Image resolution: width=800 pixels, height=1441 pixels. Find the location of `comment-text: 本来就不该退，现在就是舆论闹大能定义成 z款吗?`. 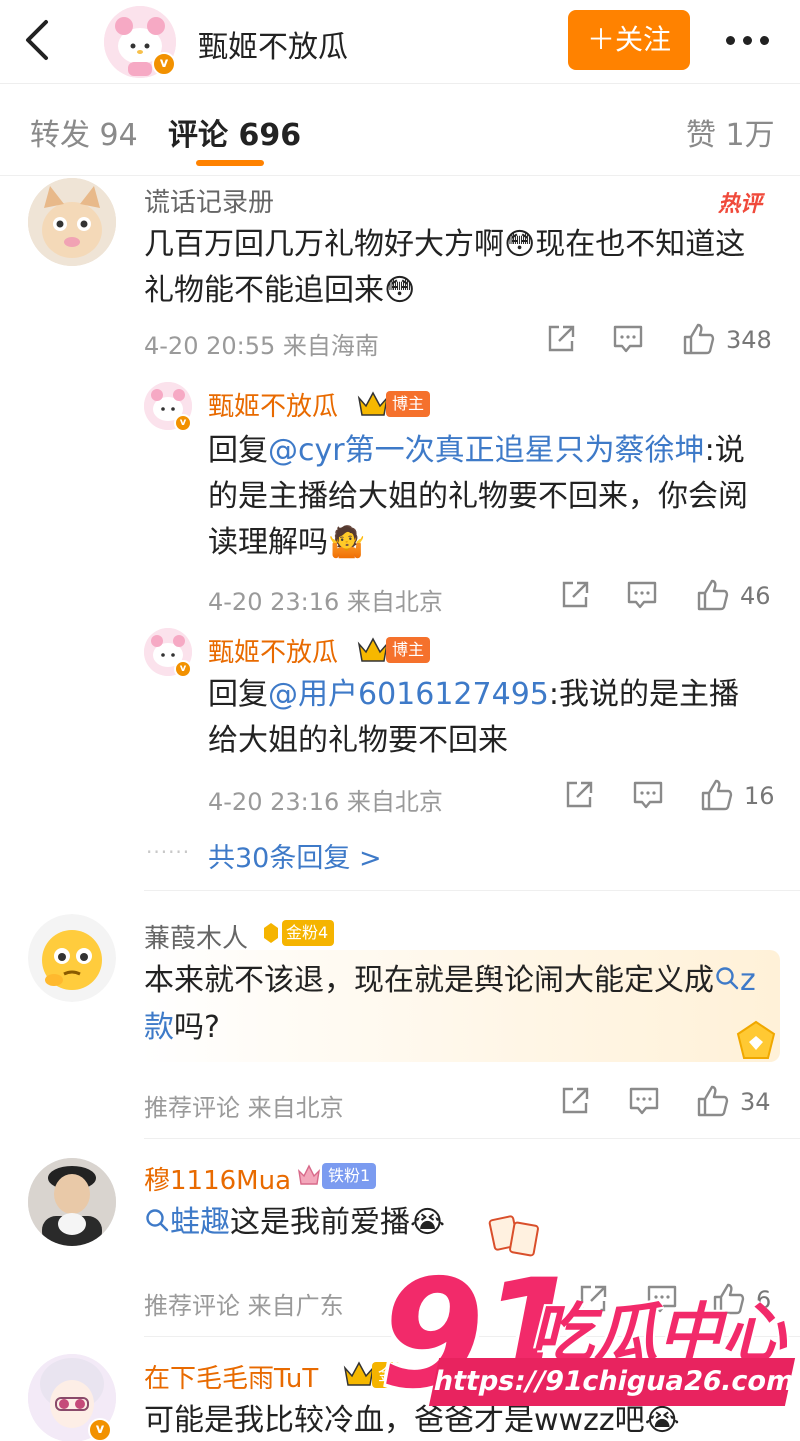

comment-text: 本来就不该退，现在就是舆论闹大能定义成 z款吗? is located at coordinates (459, 1004).